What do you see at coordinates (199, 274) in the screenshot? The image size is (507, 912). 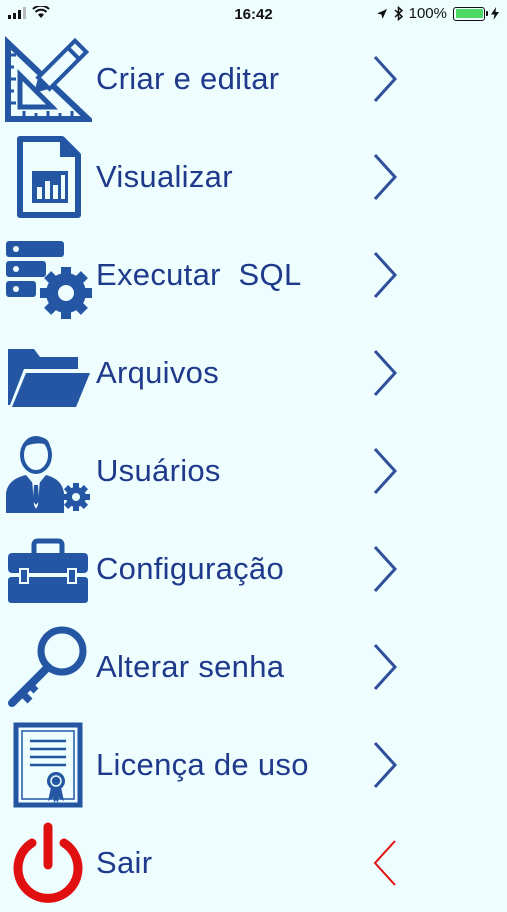 I see `menu-item-label: Executar SQL` at bounding box center [199, 274].